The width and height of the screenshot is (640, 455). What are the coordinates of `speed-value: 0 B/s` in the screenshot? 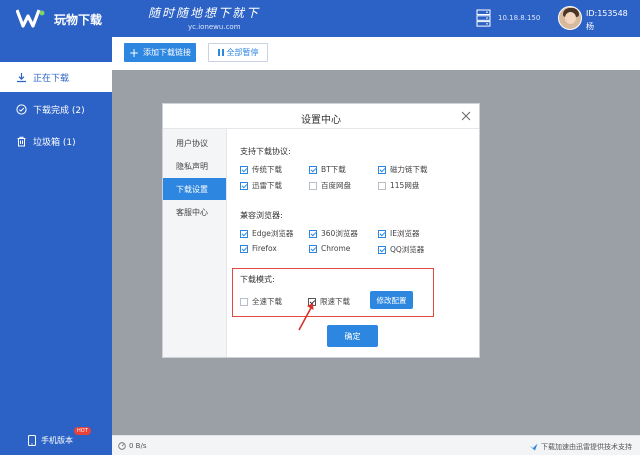 It's located at (138, 446).